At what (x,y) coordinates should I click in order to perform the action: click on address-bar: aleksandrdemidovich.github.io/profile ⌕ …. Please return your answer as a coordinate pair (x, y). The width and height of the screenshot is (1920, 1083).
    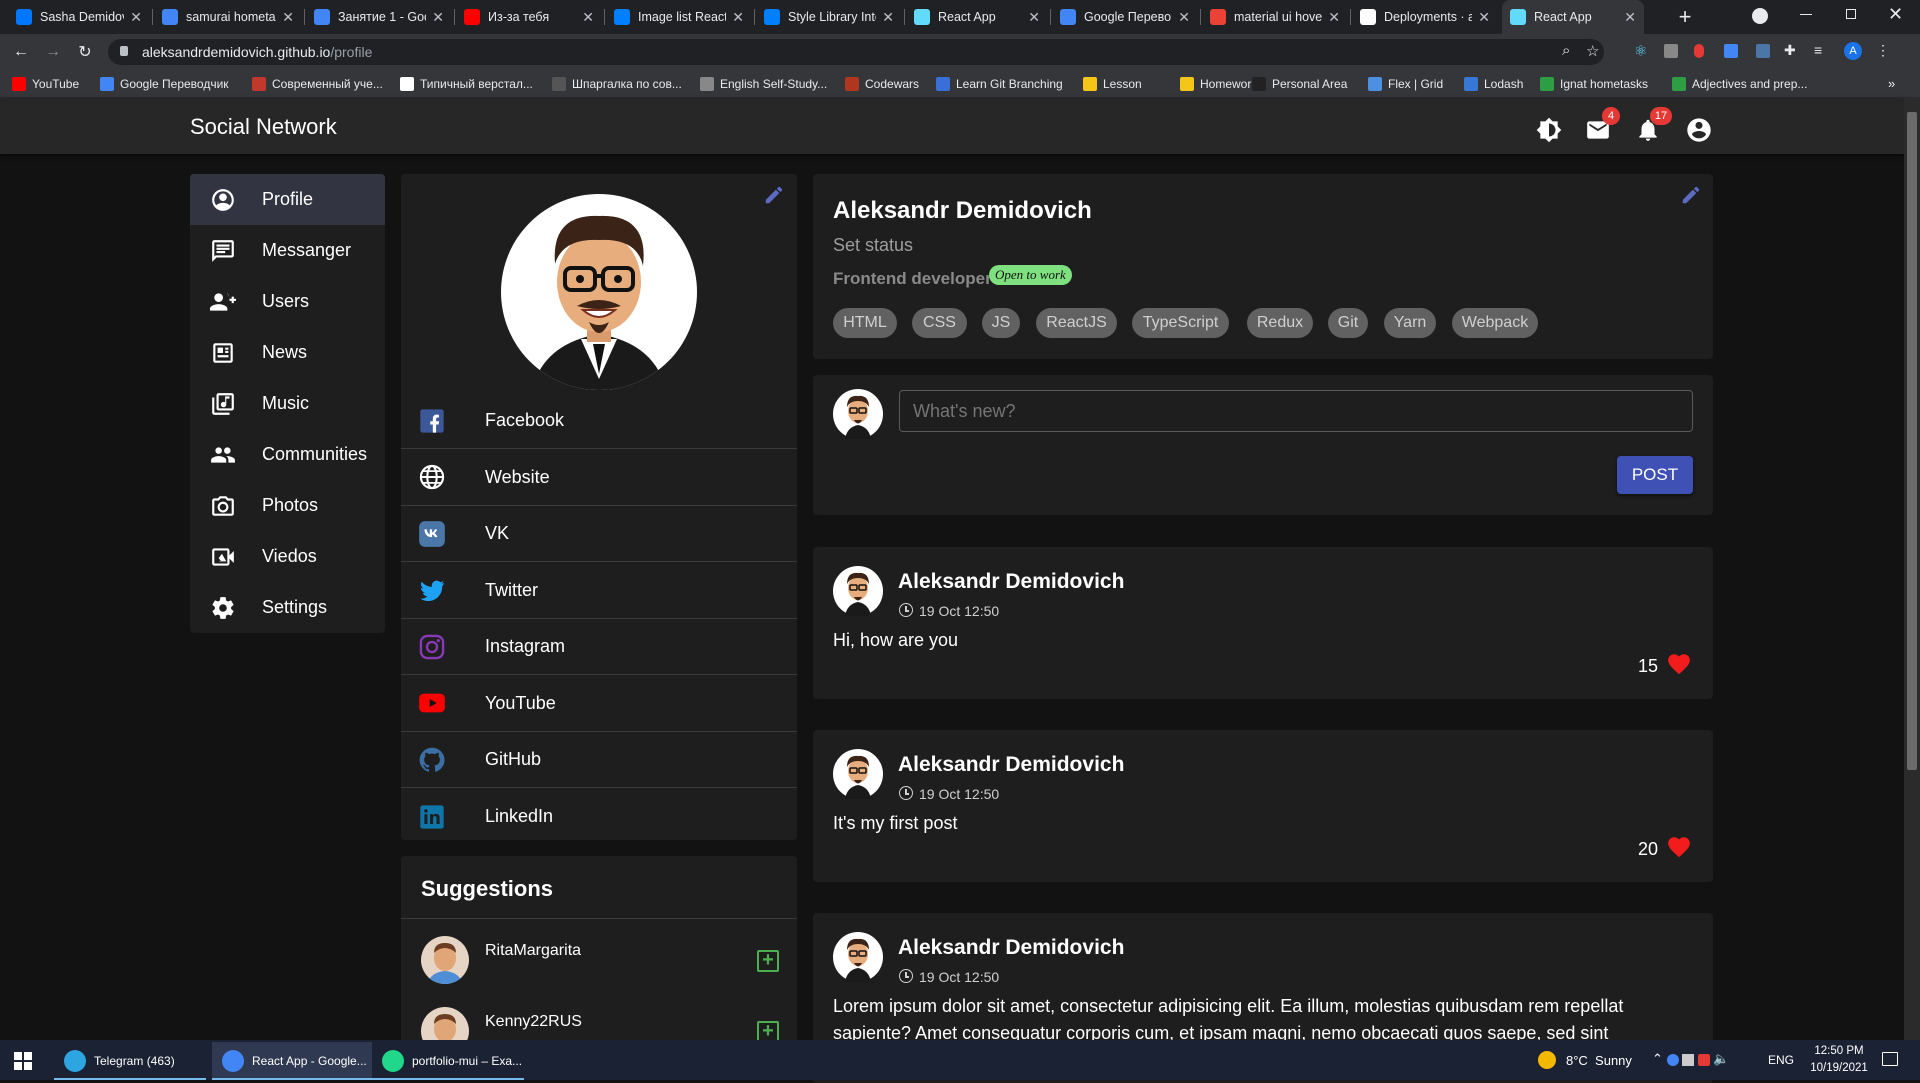
    Looking at the image, I should click on (856, 52).